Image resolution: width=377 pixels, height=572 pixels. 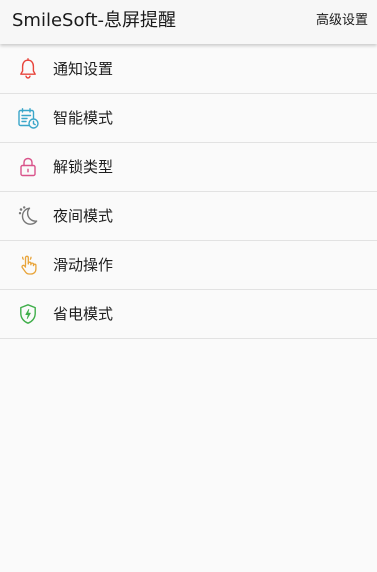 What do you see at coordinates (83, 314) in the screenshot?
I see `menu-item-label: 省电模式` at bounding box center [83, 314].